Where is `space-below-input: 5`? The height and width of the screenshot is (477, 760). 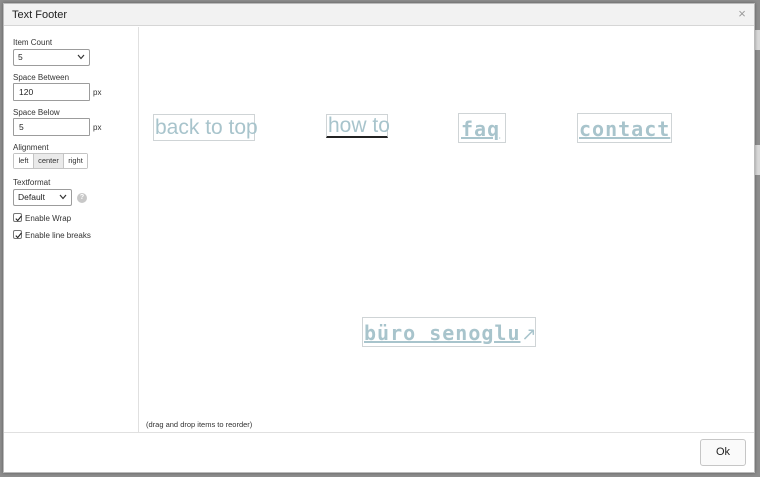
space-below-input: 5 is located at coordinates (51, 127).